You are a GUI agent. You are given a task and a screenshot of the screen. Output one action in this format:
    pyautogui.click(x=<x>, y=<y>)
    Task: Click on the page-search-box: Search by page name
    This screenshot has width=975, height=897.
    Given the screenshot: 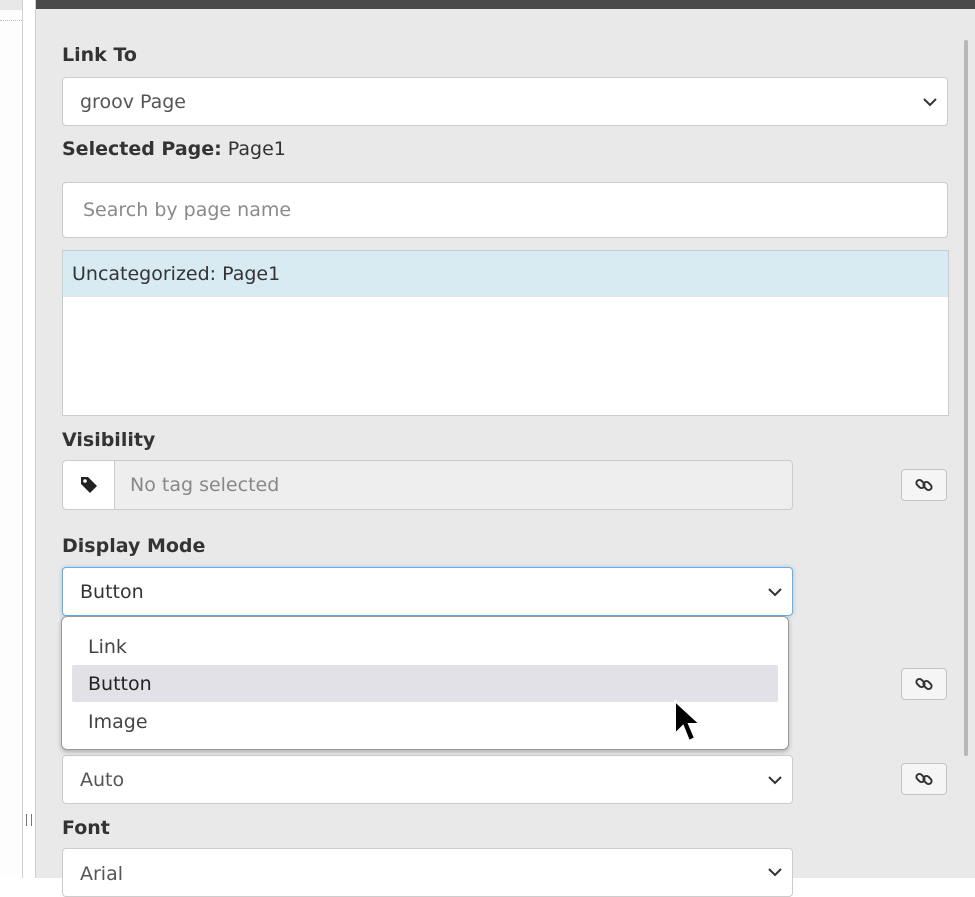 What is the action you would take?
    pyautogui.click(x=505, y=210)
    